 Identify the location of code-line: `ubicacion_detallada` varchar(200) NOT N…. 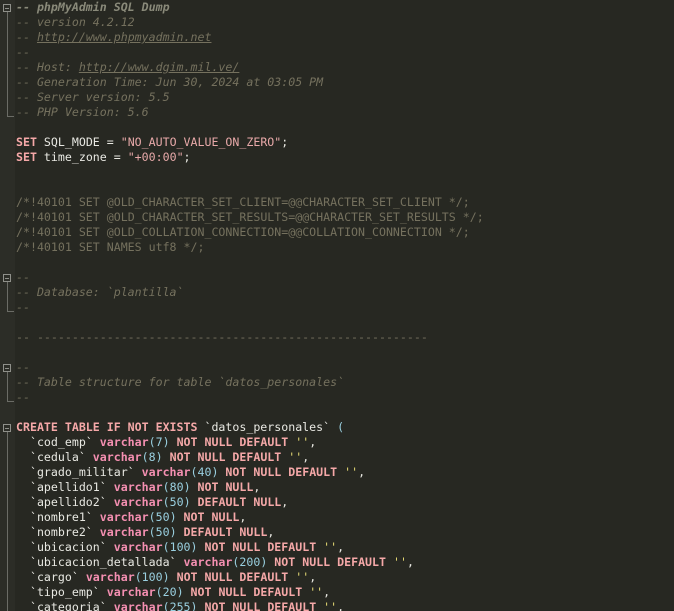
(215, 562).